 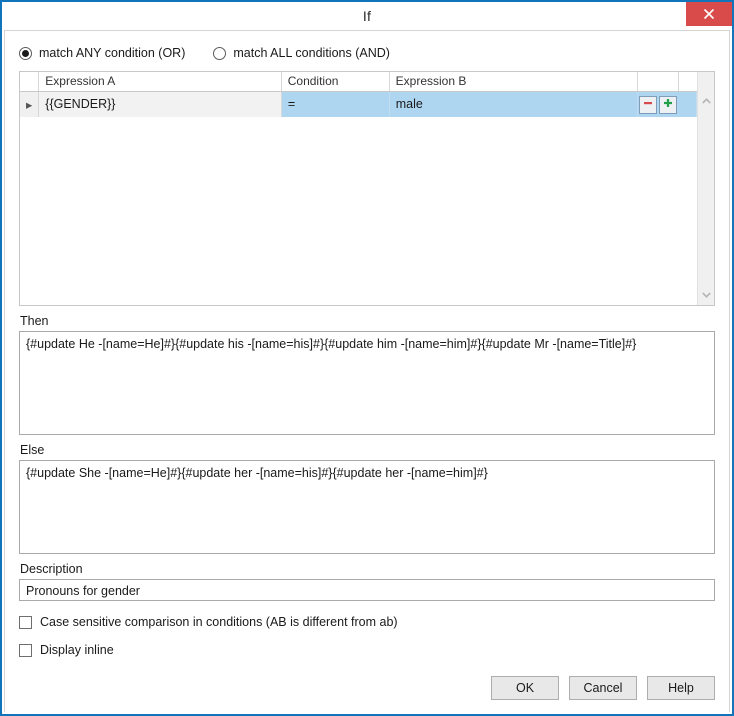 What do you see at coordinates (367, 590) in the screenshot?
I see `description-input: Pronouns for gender` at bounding box center [367, 590].